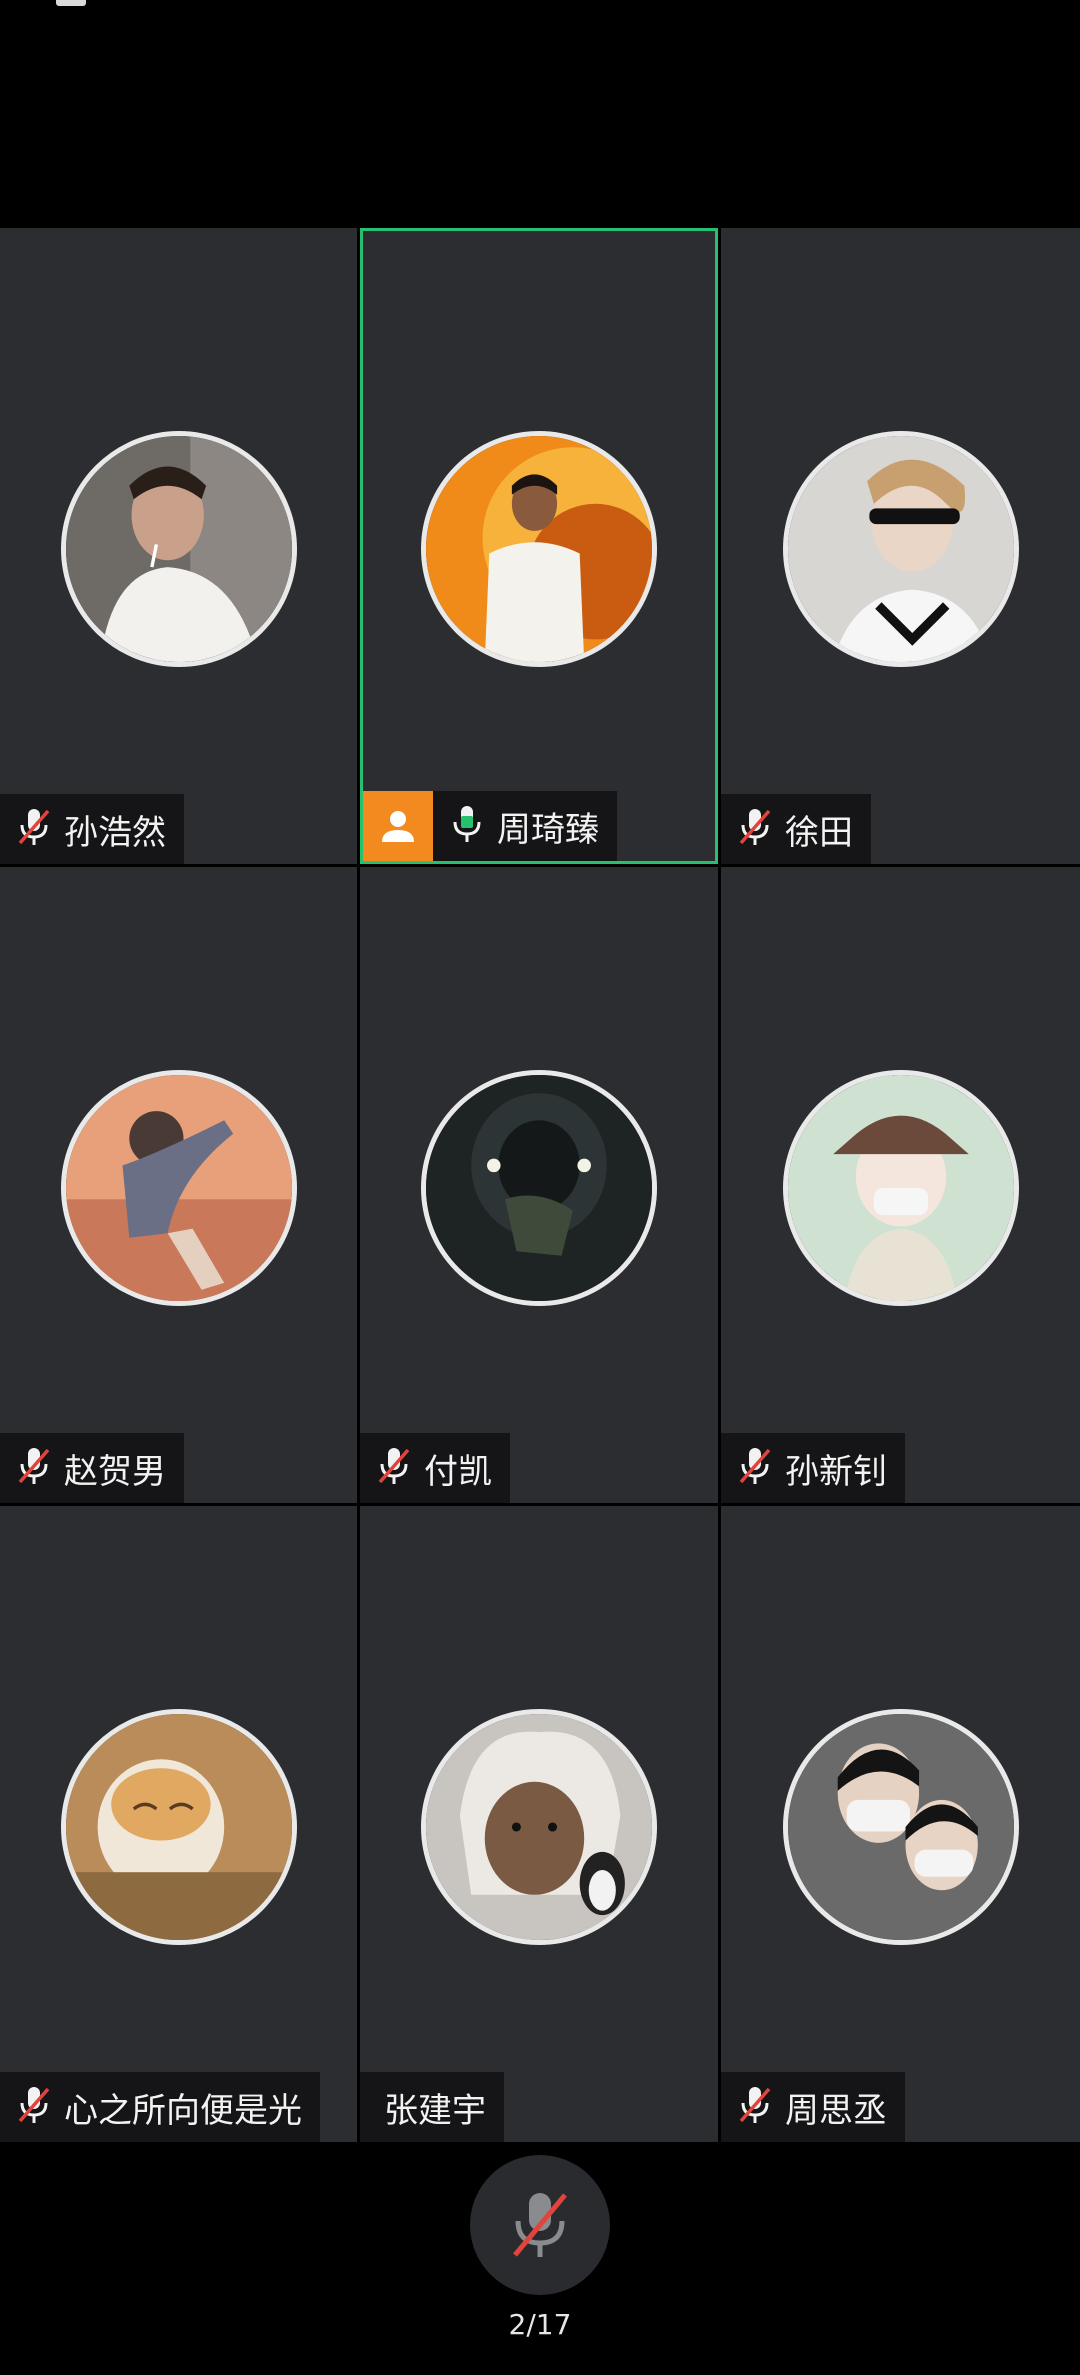  I want to click on participant-name: 孙浩然, so click(115, 832).